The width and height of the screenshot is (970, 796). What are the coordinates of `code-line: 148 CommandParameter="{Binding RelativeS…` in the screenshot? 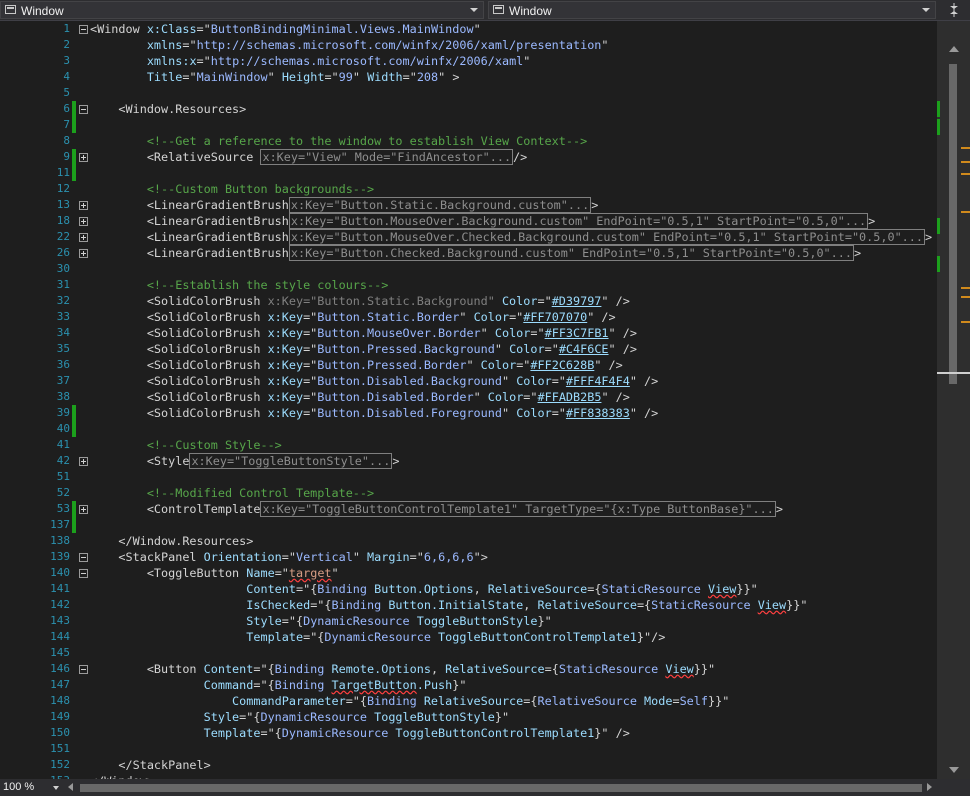 It's located at (468, 701).